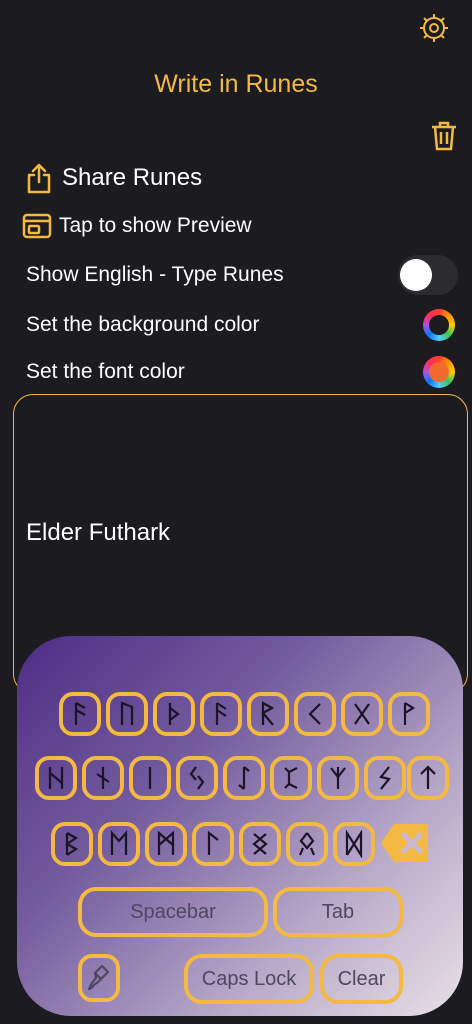 This screenshot has height=1024, width=472. I want to click on rune-isaz-icon, so click(150, 778).